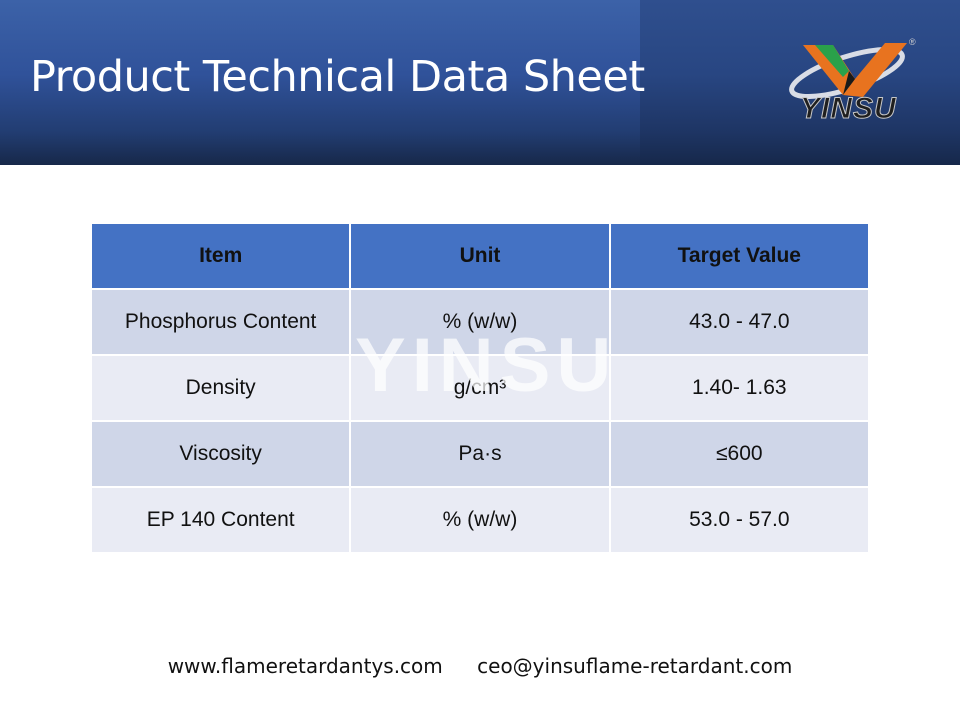 The width and height of the screenshot is (960, 720). Describe the element at coordinates (634, 666) in the screenshot. I see `email-link: ceo@yinsuflame-retardant.com` at that location.